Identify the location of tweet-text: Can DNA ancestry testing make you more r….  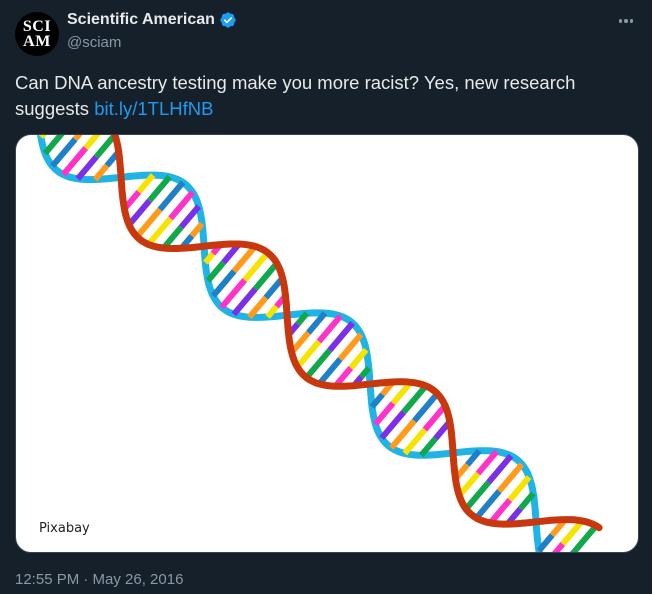
(325, 96).